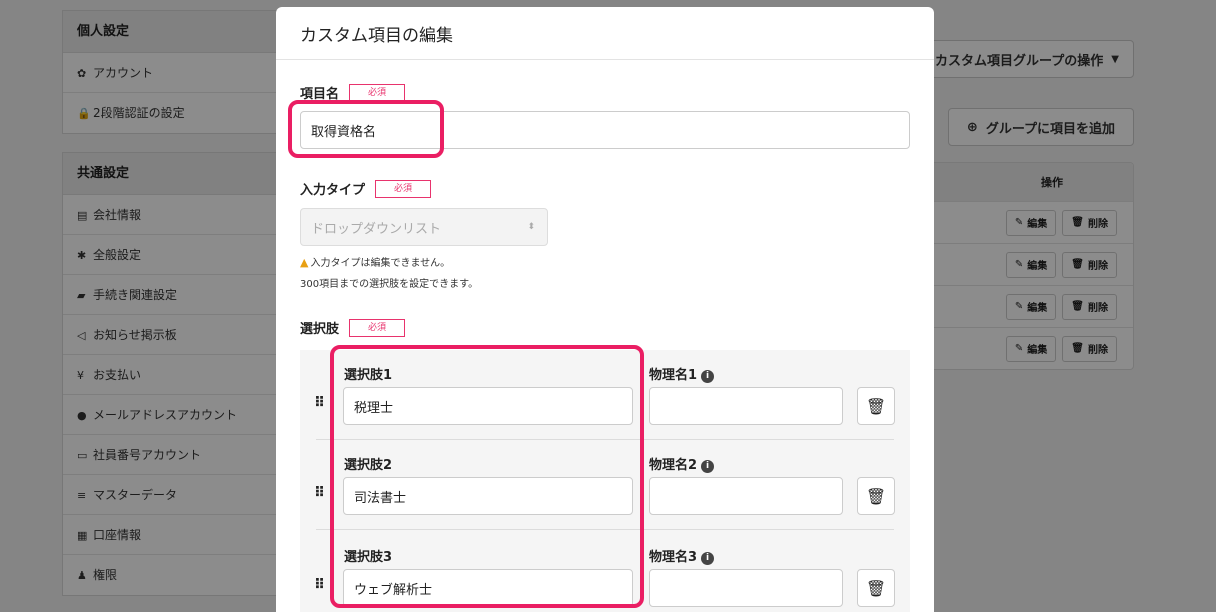 The image size is (1216, 612). I want to click on choice-label: 選択肢1, so click(368, 375).